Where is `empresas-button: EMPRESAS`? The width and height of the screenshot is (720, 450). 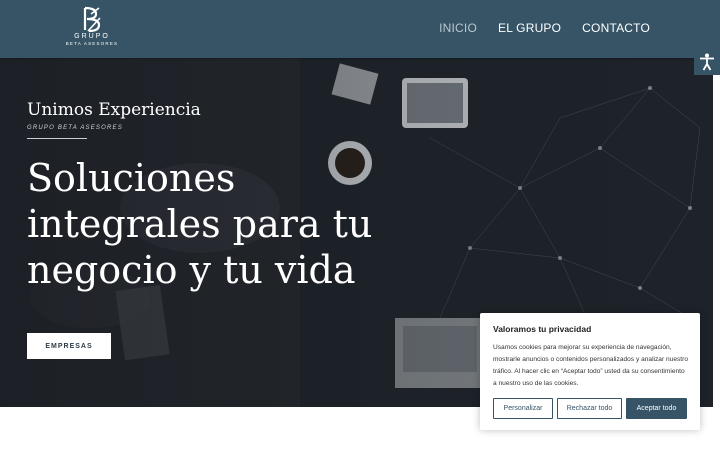
empresas-button: EMPRESAS is located at coordinates (69, 346).